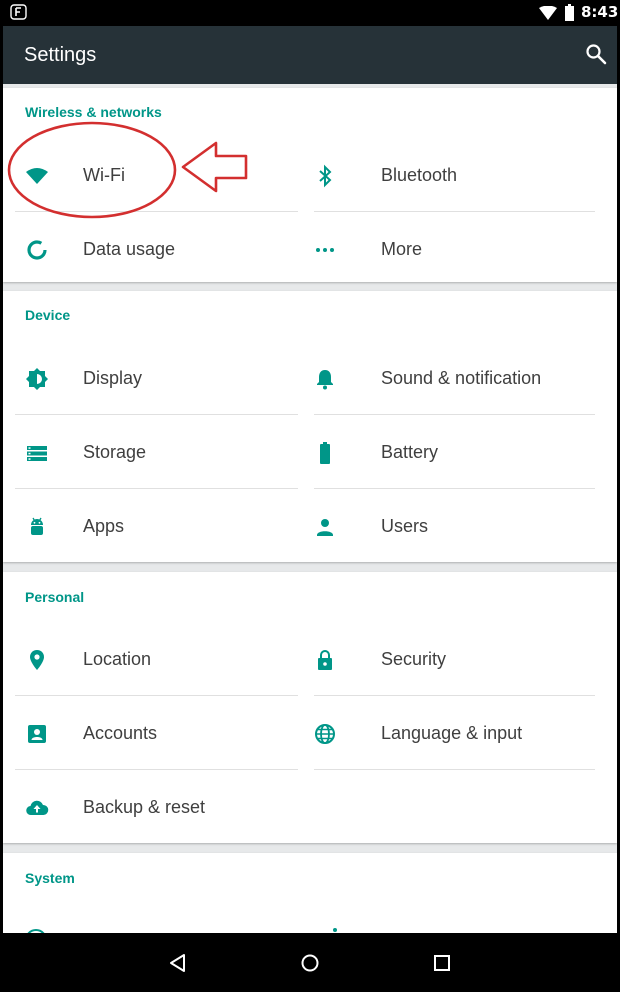 This screenshot has width=620, height=992. Describe the element at coordinates (325, 527) in the screenshot. I see `user-icon` at that location.